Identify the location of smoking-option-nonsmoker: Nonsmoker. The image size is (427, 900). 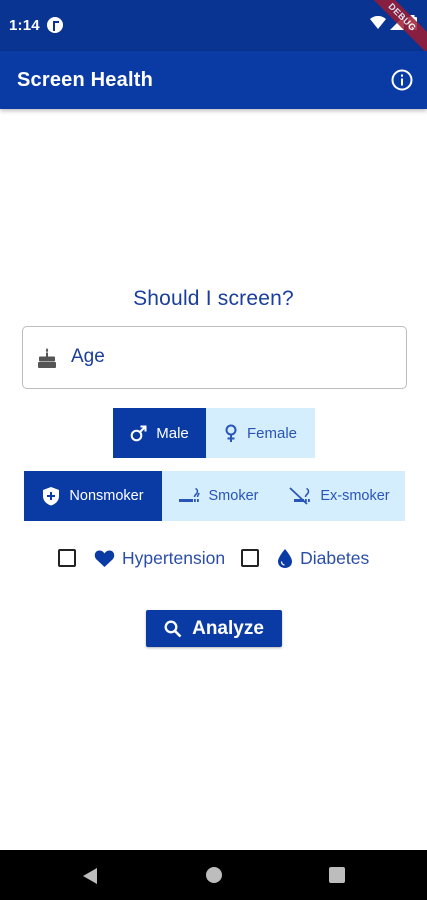
(93, 496).